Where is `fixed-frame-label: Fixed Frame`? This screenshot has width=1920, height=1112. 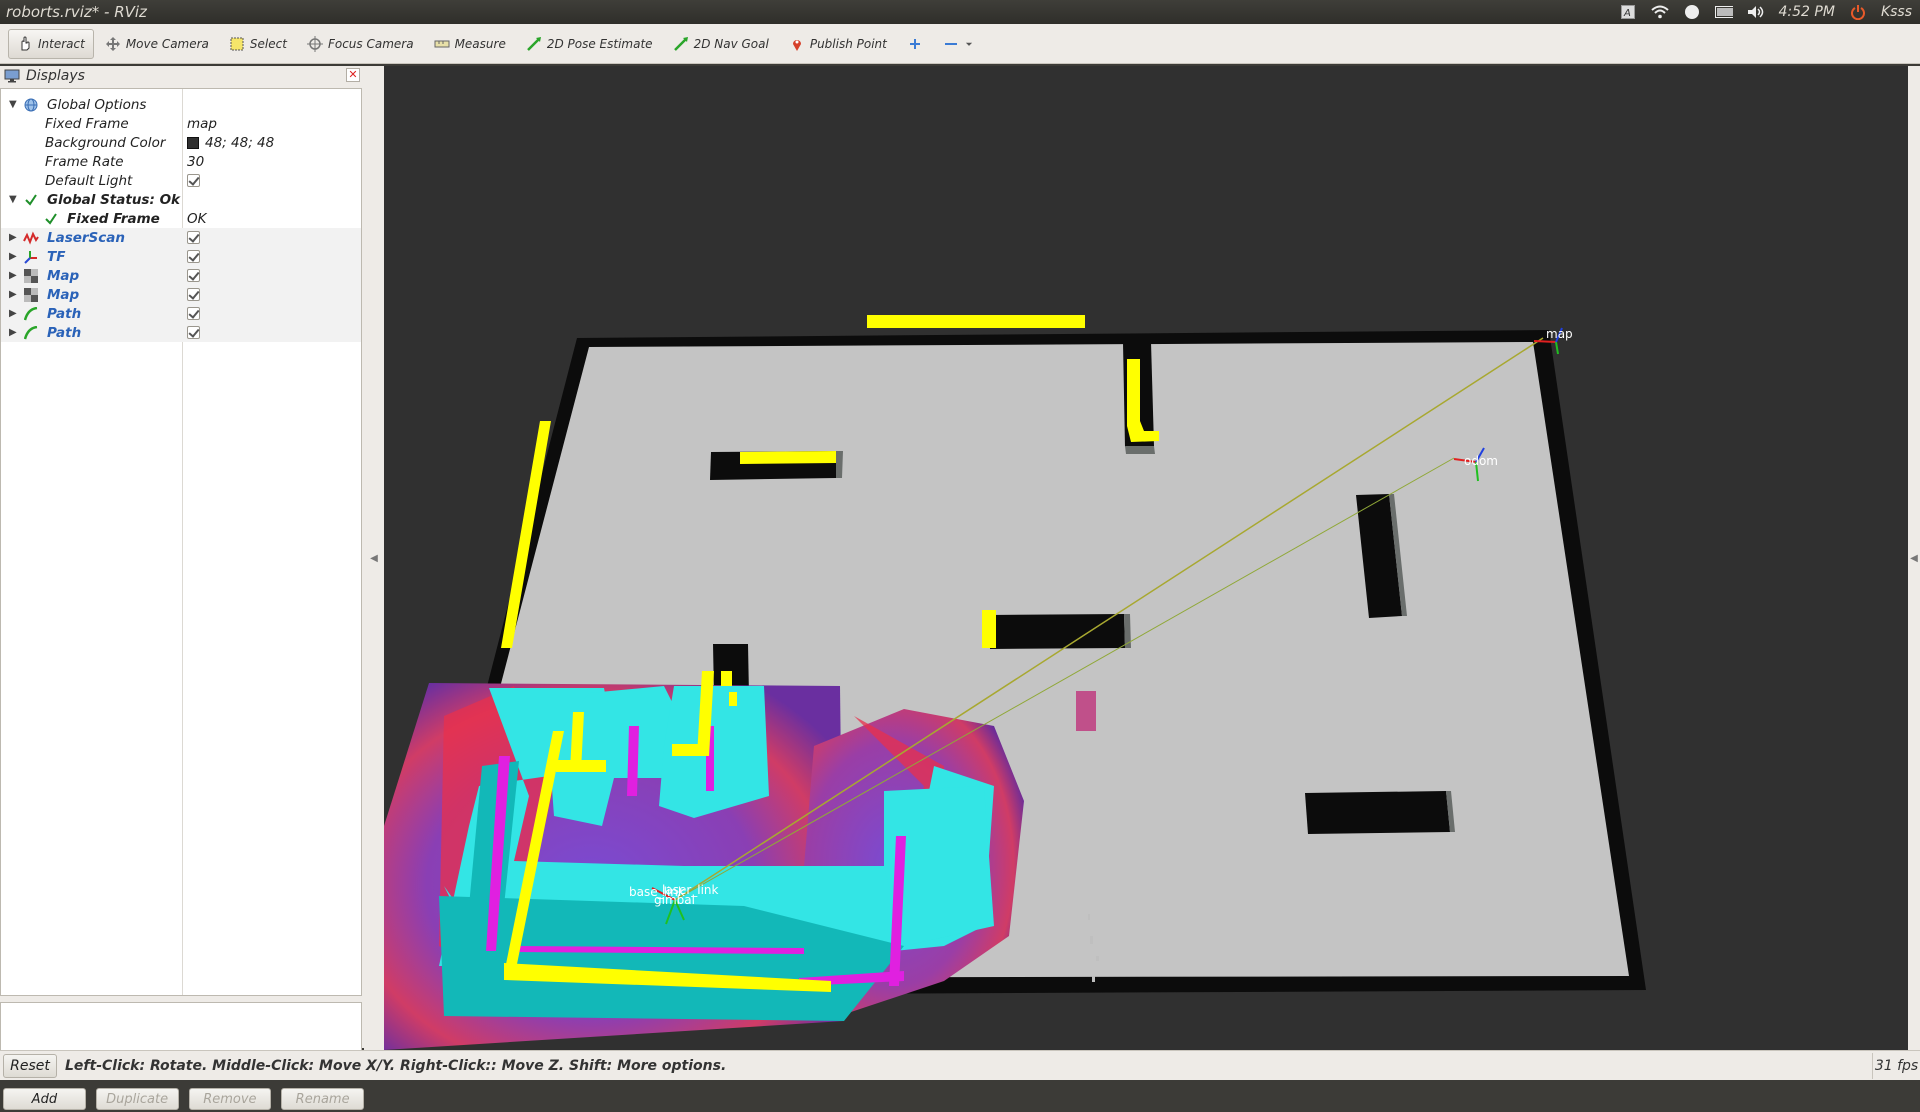 fixed-frame-label: Fixed Frame is located at coordinates (87, 123).